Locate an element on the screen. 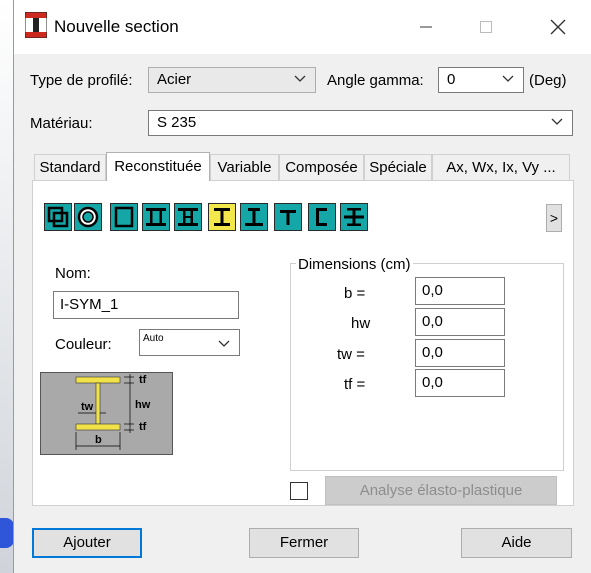  title-bar: Nouvelle section is located at coordinates (302, 27).